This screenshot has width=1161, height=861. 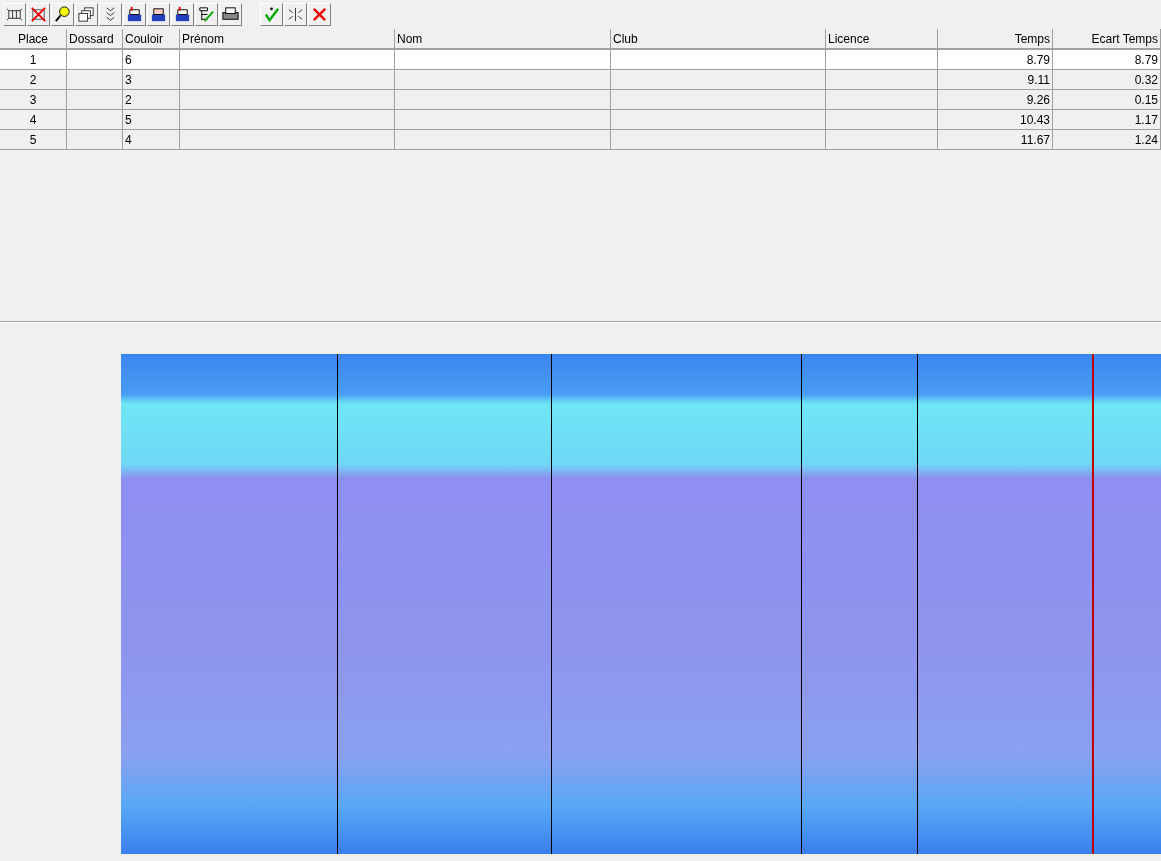 What do you see at coordinates (38, 14) in the screenshot?
I see `crossed-box-icon` at bounding box center [38, 14].